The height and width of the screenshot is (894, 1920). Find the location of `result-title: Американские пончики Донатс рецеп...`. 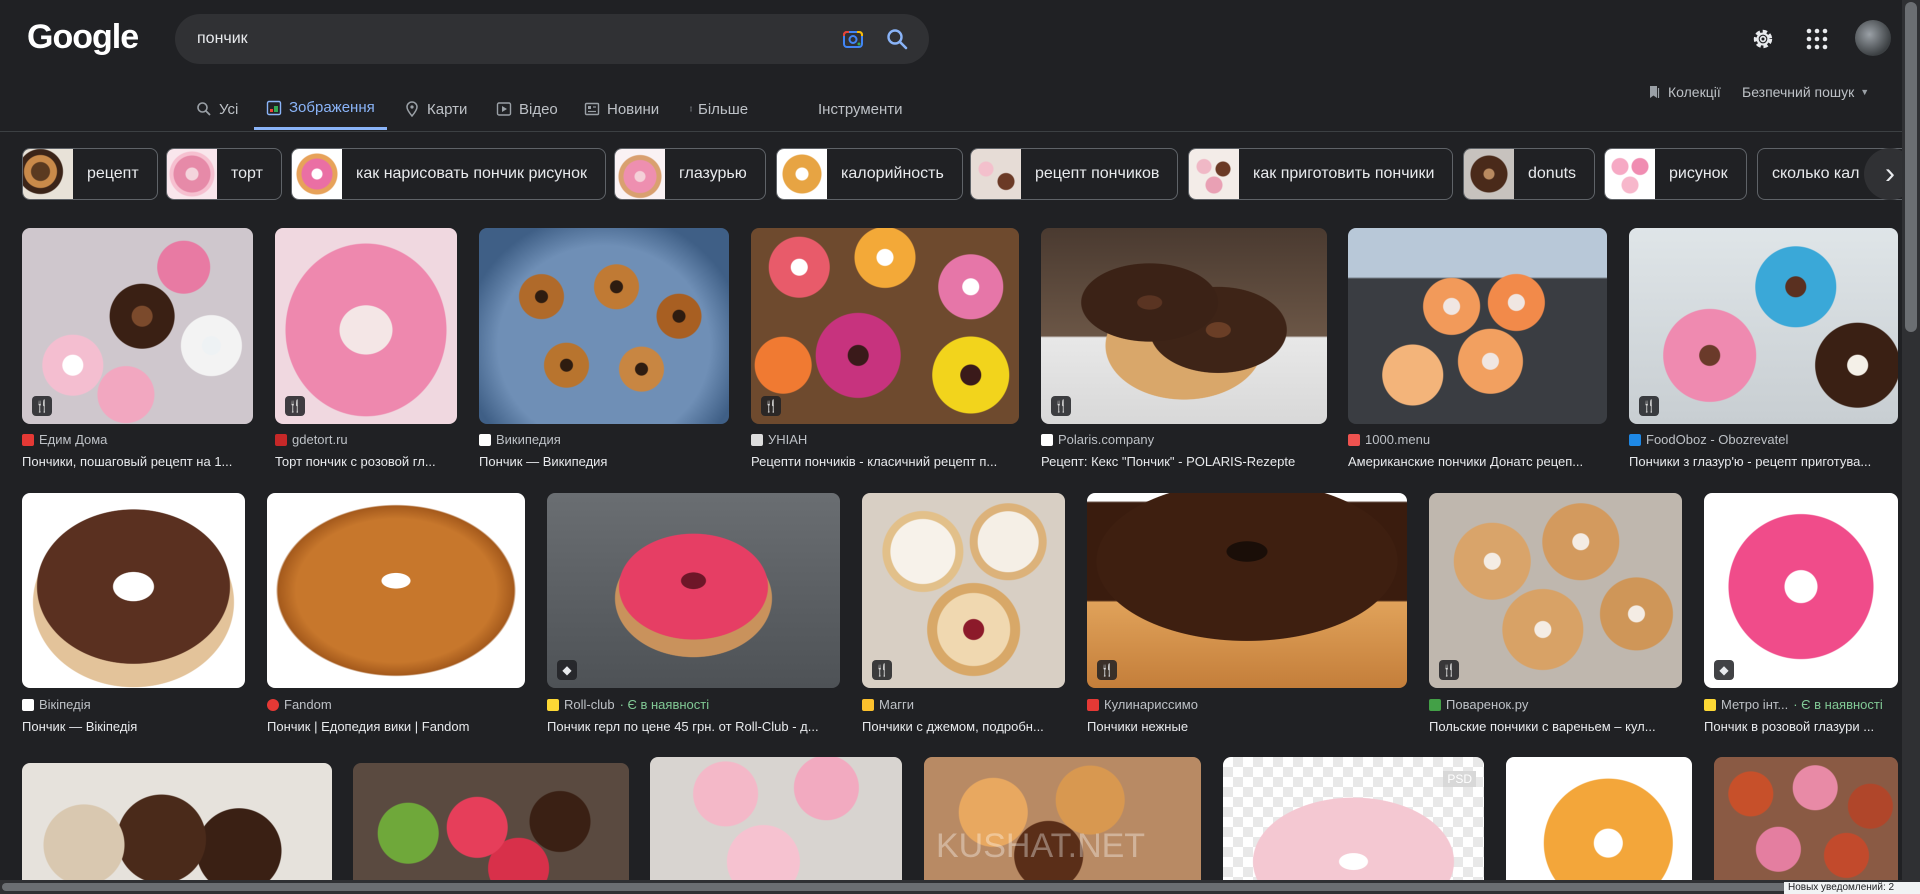

result-title: Американские пончики Донатс рецеп... is located at coordinates (1477, 461).